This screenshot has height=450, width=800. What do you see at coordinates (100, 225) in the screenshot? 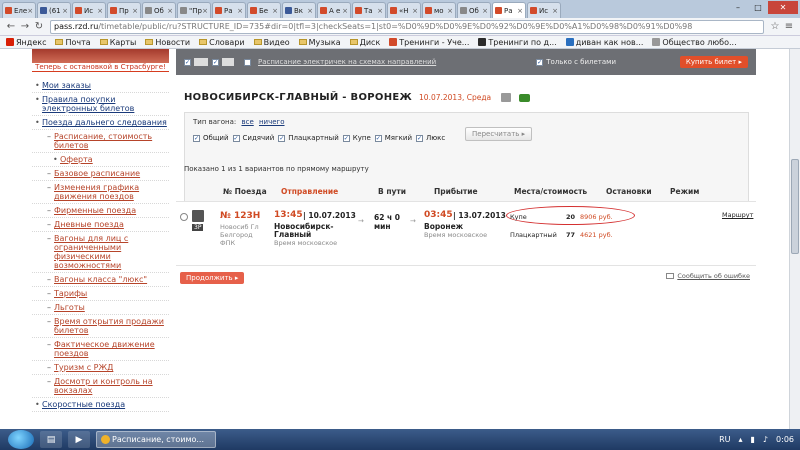
I see `sidebar-item: Дневные поезда` at bounding box center [100, 225].